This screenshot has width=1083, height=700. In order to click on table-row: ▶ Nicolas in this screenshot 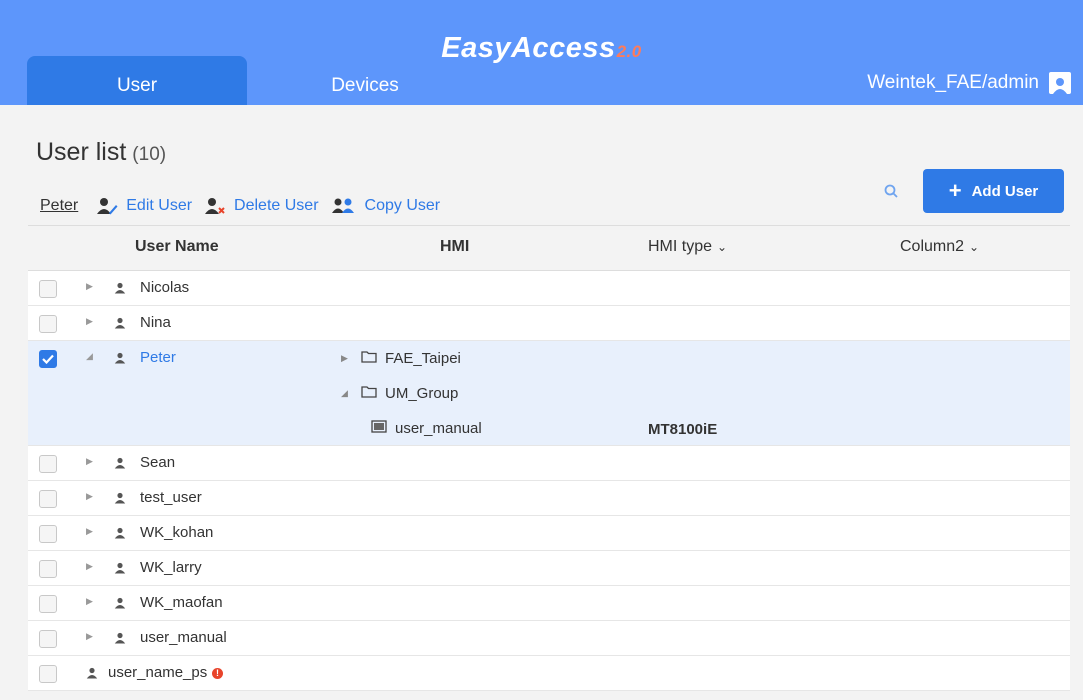, I will do `click(549, 288)`.